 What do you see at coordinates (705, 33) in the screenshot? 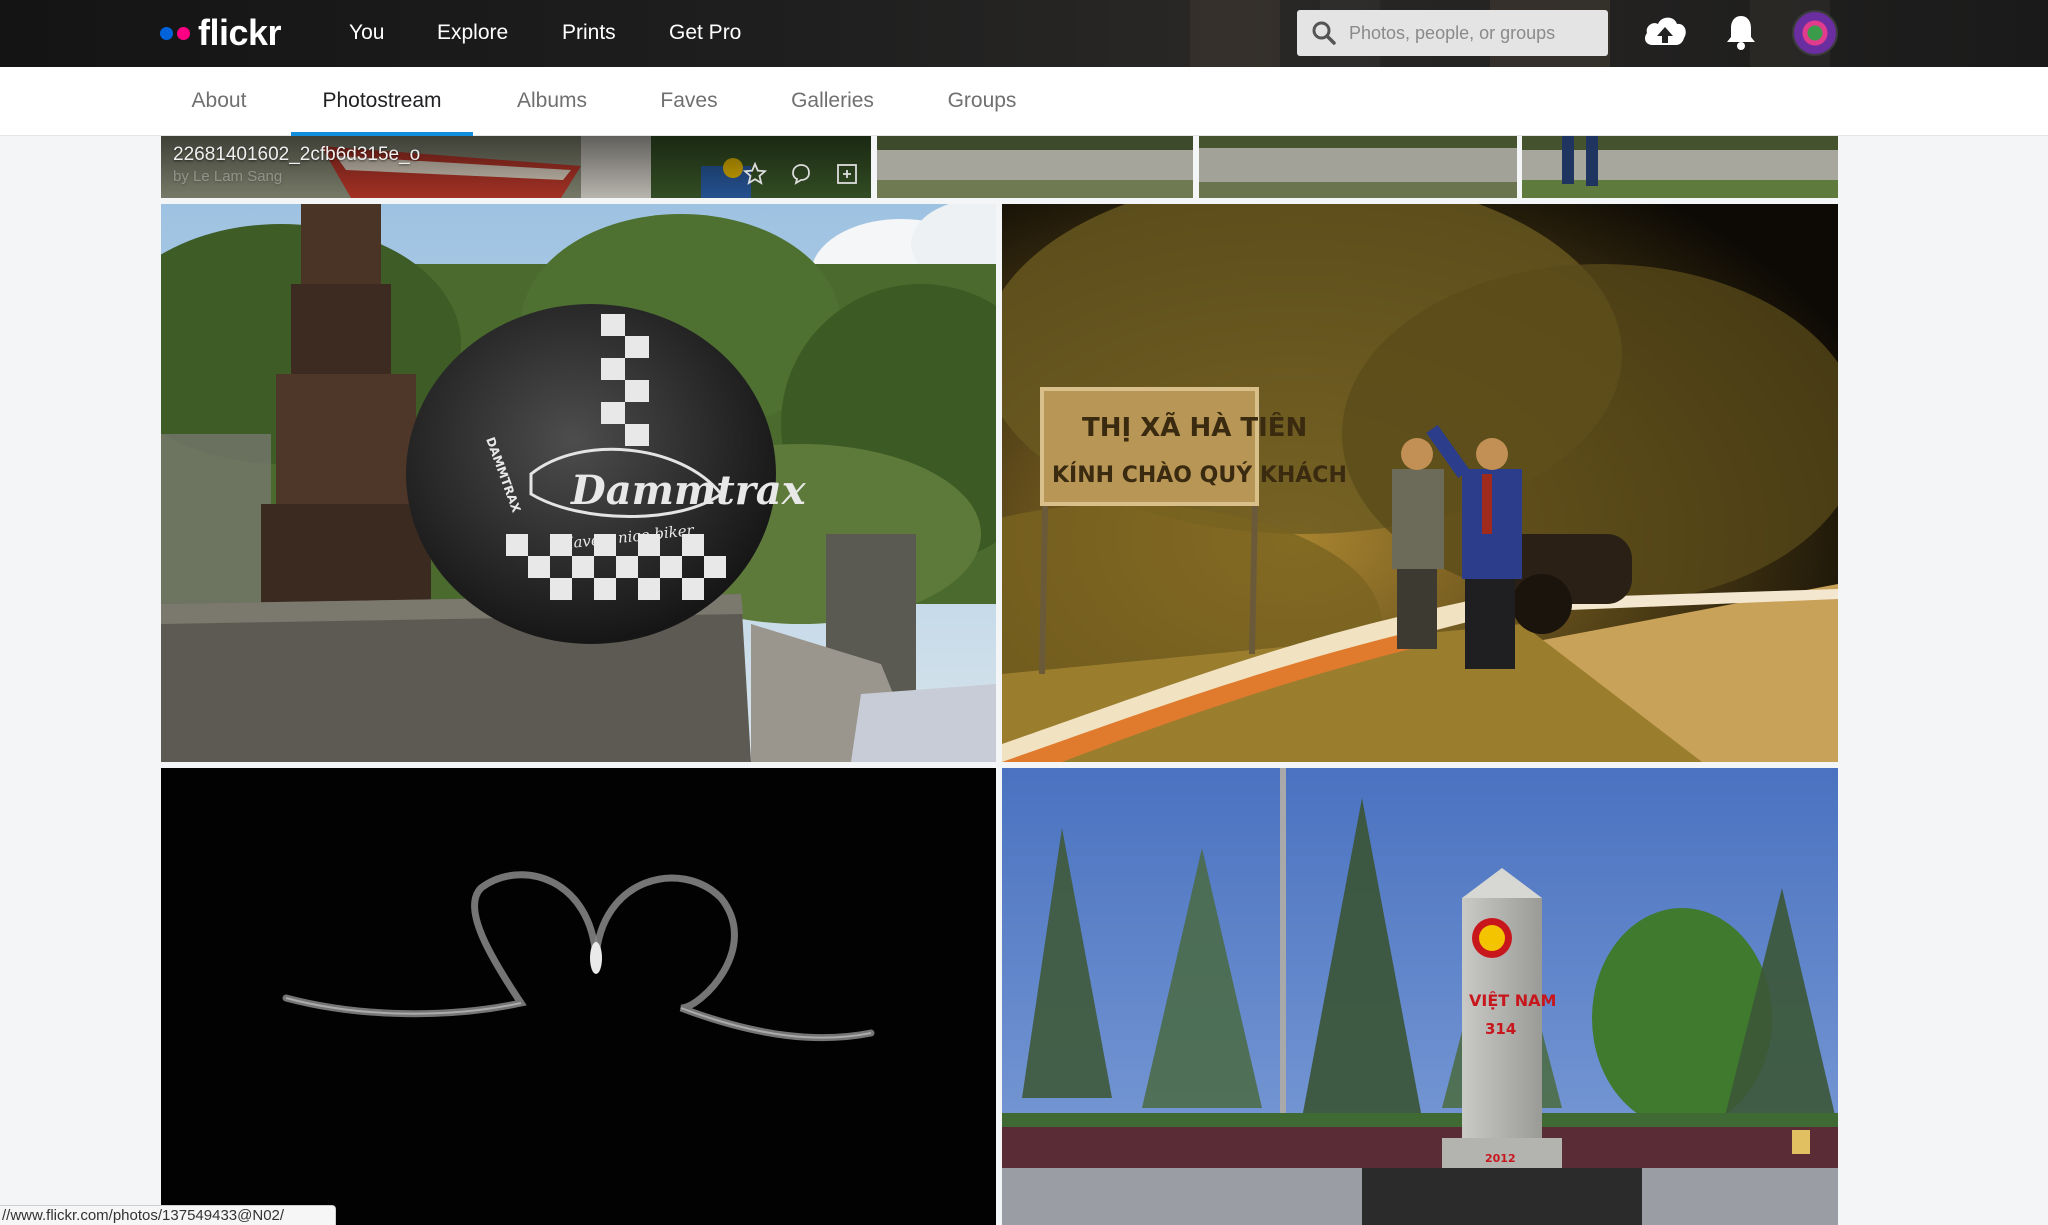
I see `nav-get-pro: Get Pro` at bounding box center [705, 33].